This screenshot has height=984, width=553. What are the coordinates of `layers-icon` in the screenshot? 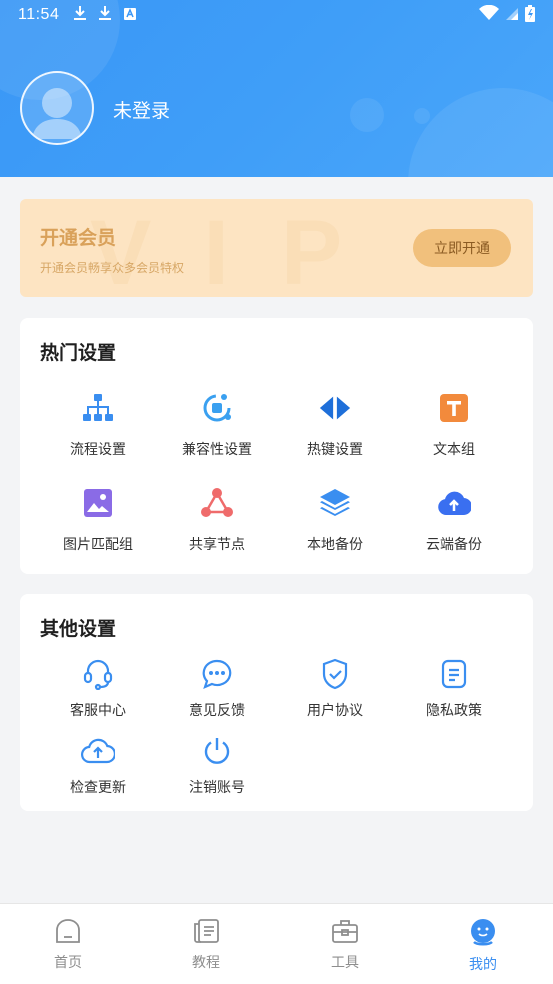 It's located at (335, 503).